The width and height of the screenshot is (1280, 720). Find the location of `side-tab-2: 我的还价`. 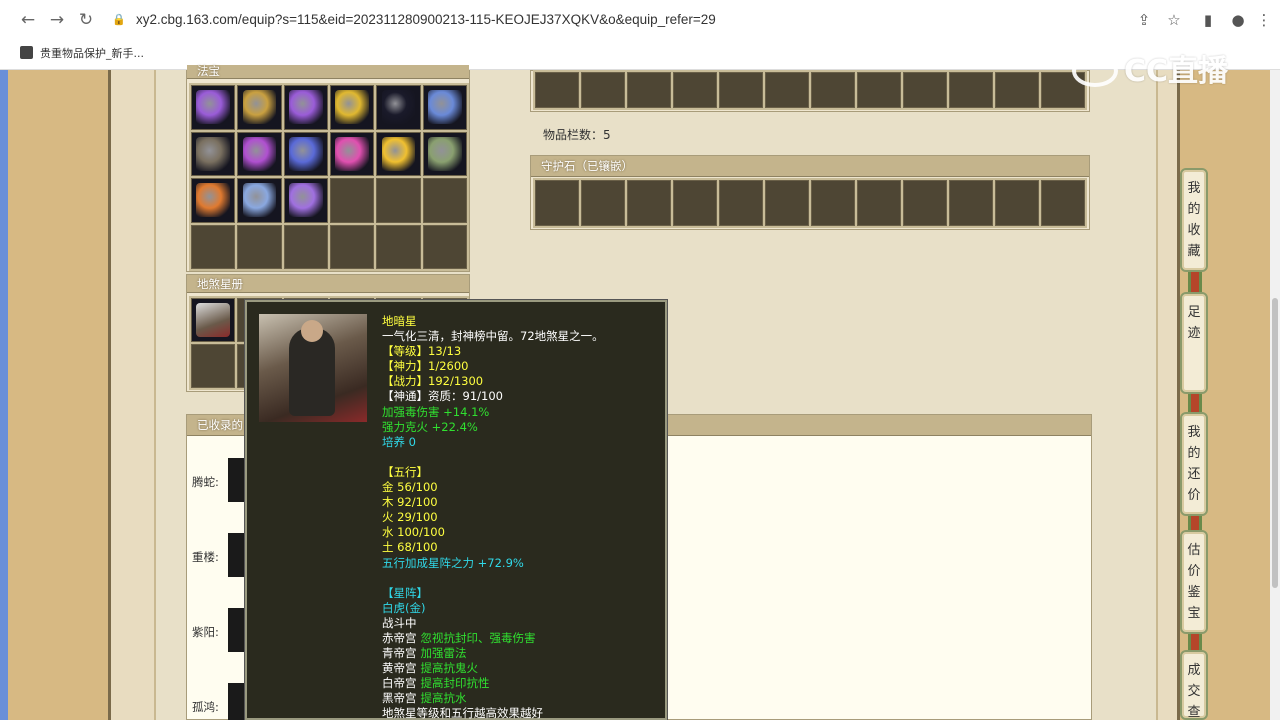

side-tab-2: 我的还价 is located at coordinates (1194, 464).